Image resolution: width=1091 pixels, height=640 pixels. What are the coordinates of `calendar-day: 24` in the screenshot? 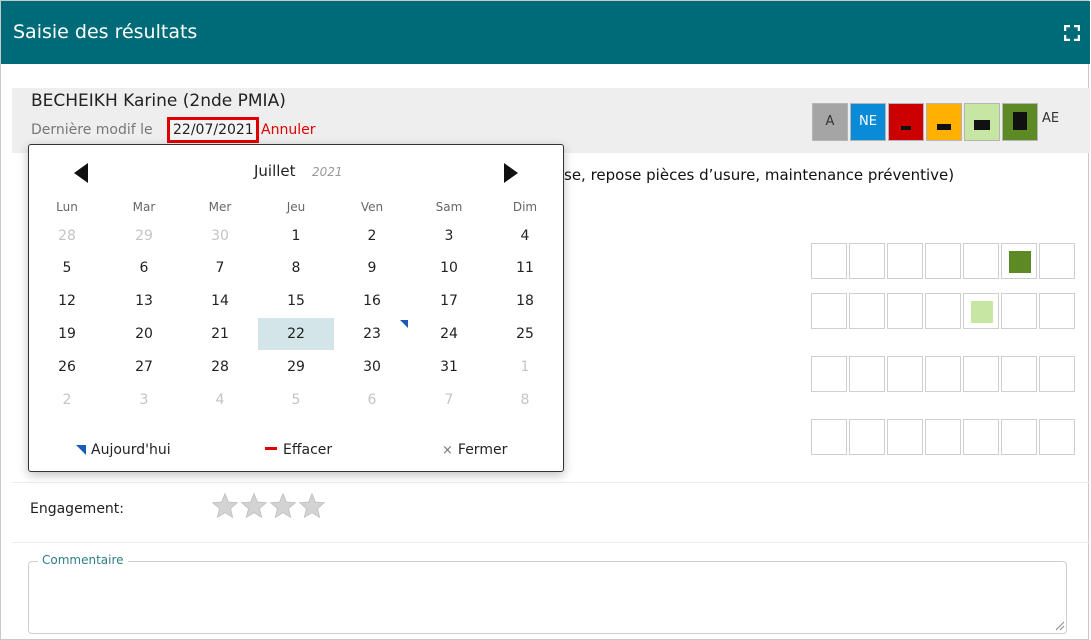 It's located at (449, 334).